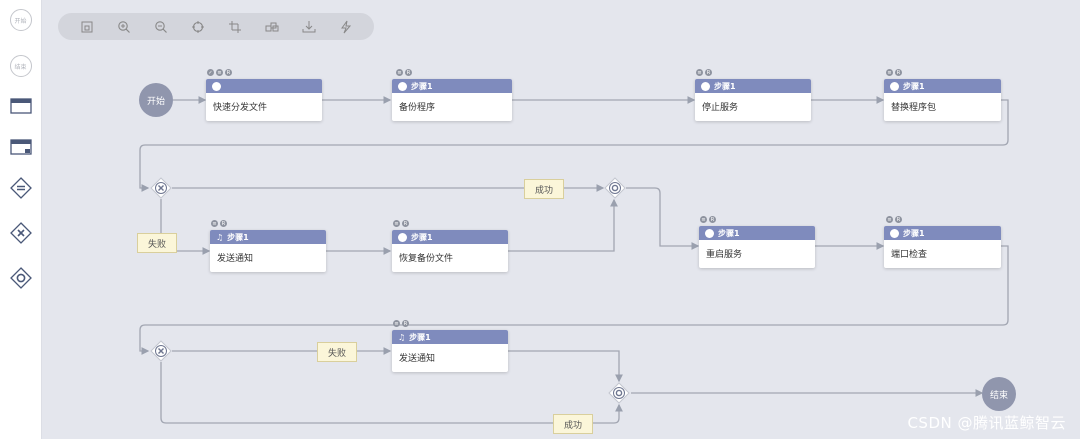 The image size is (1080, 439). I want to click on node-palette: 开始 结束, so click(21, 219).